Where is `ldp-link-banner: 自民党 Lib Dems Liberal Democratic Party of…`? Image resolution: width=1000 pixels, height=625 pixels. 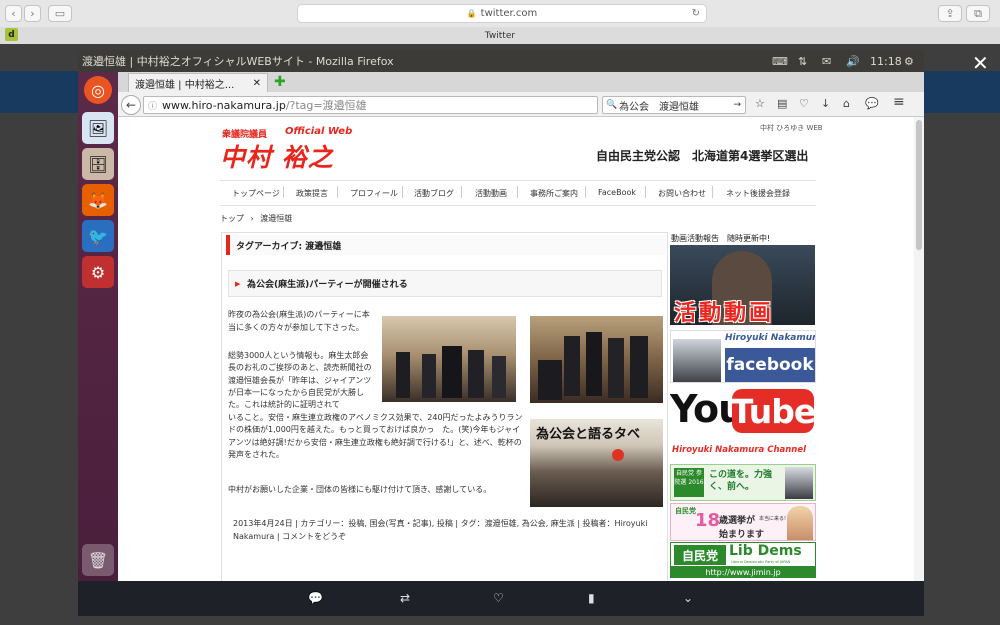
ldp-link-banner: 自民党 Lib Dems Liberal Democratic Party of… is located at coordinates (743, 560).